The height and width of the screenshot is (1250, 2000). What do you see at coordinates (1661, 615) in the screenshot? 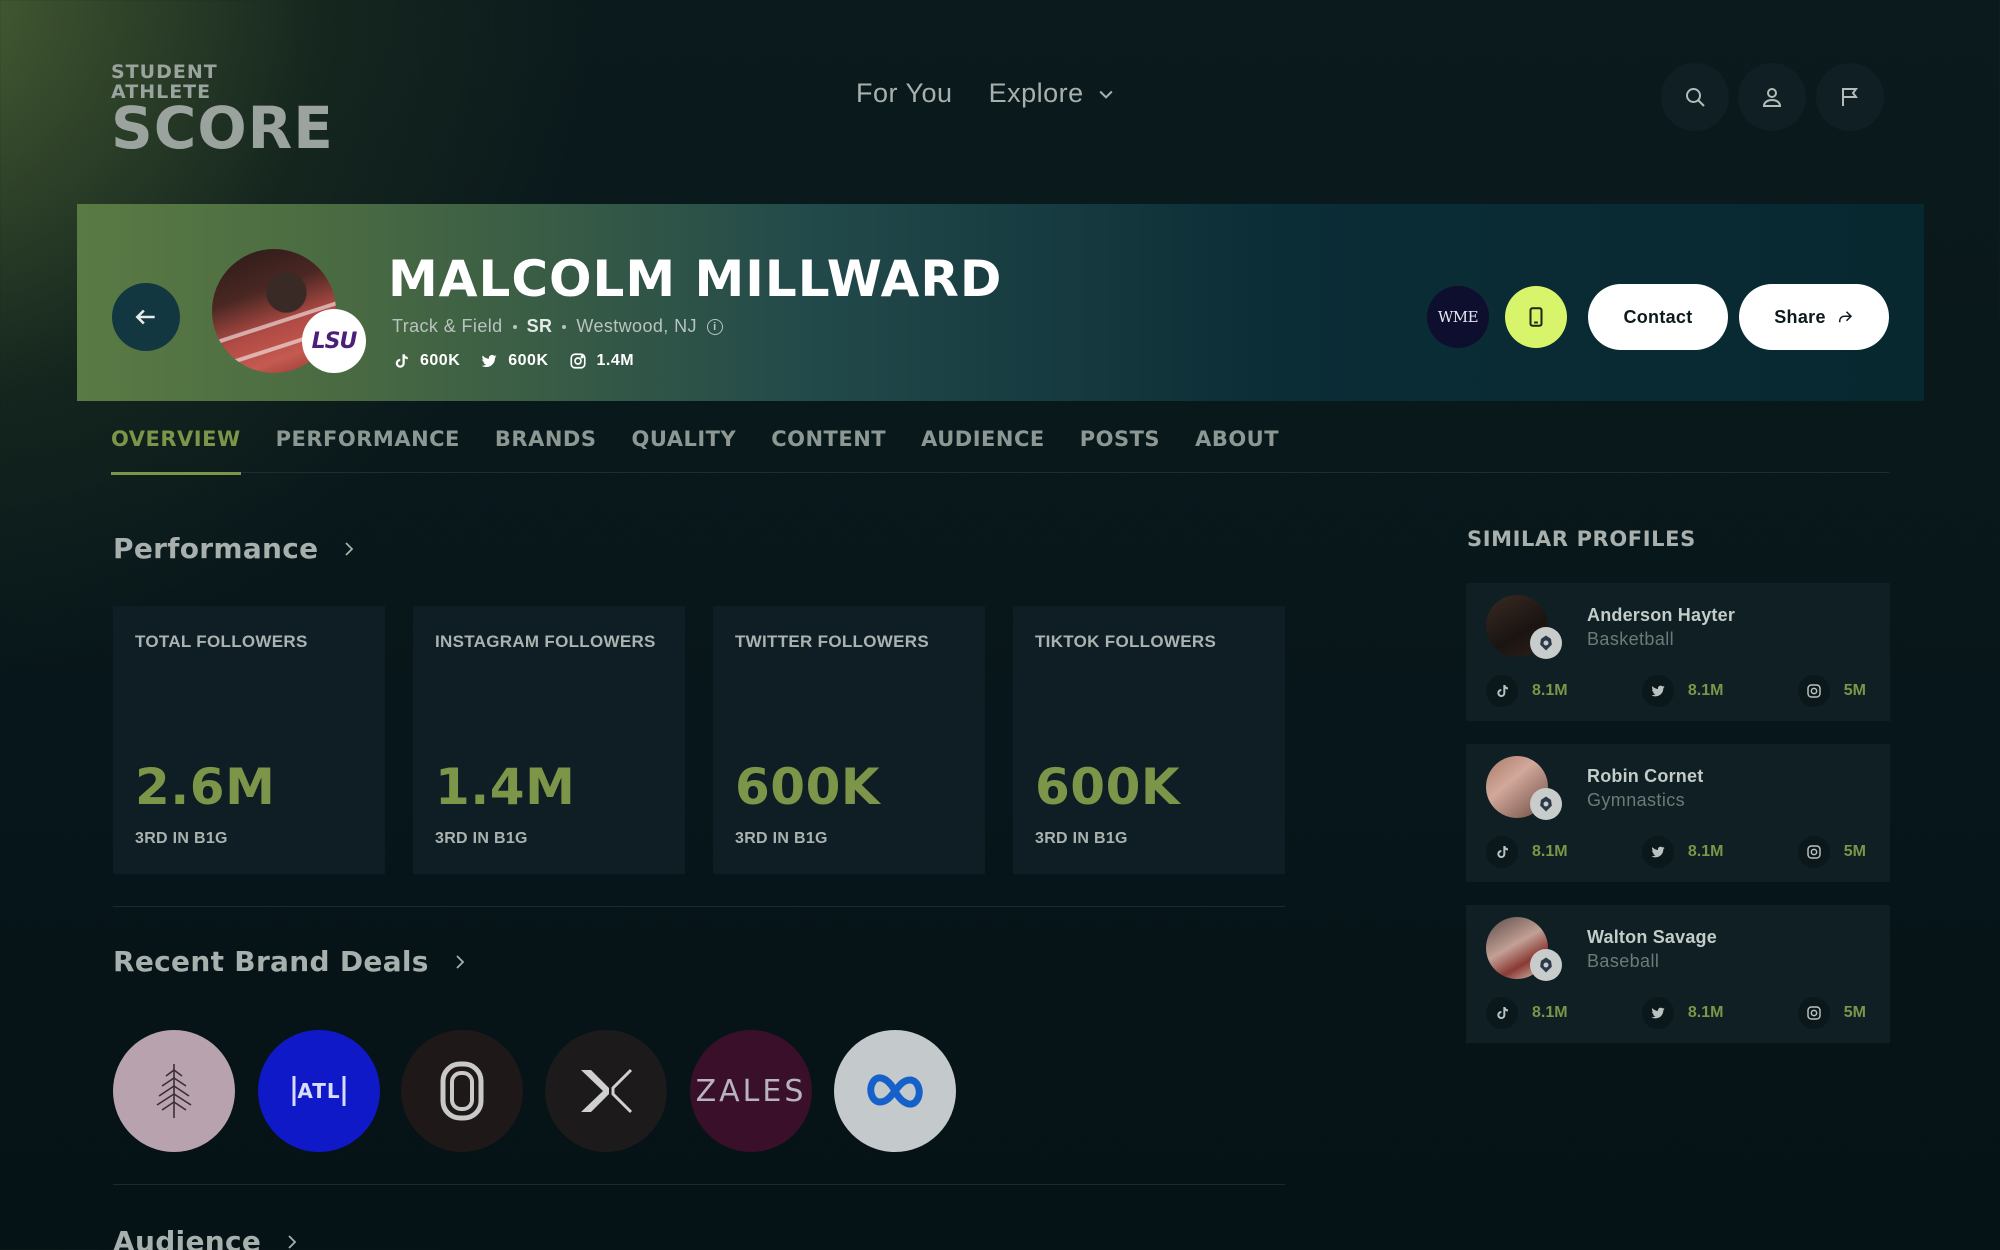
I see `profile-name: Anderson Hayter` at bounding box center [1661, 615].